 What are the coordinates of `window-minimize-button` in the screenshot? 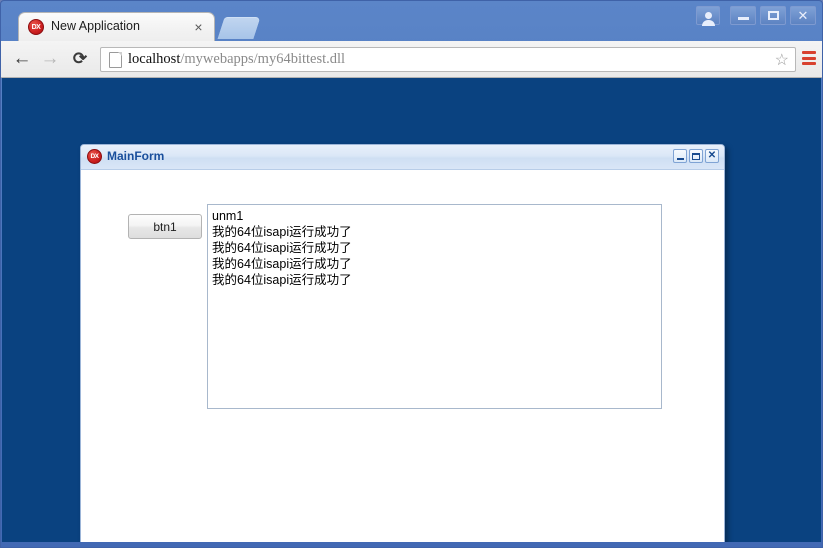 It's located at (743, 15).